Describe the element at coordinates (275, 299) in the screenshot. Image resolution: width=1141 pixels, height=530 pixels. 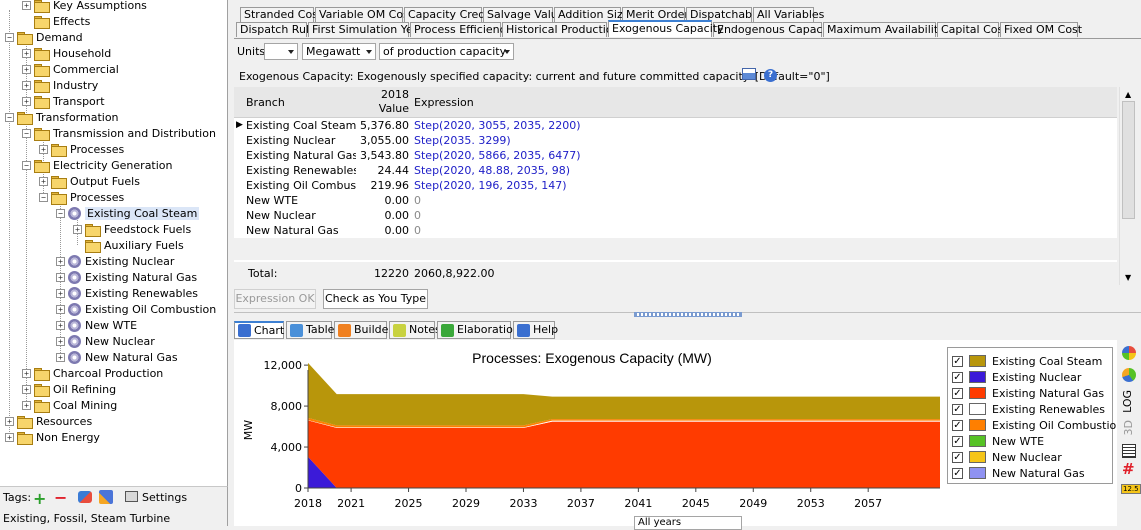
I see `expression-ok-button: Expression OK` at that location.